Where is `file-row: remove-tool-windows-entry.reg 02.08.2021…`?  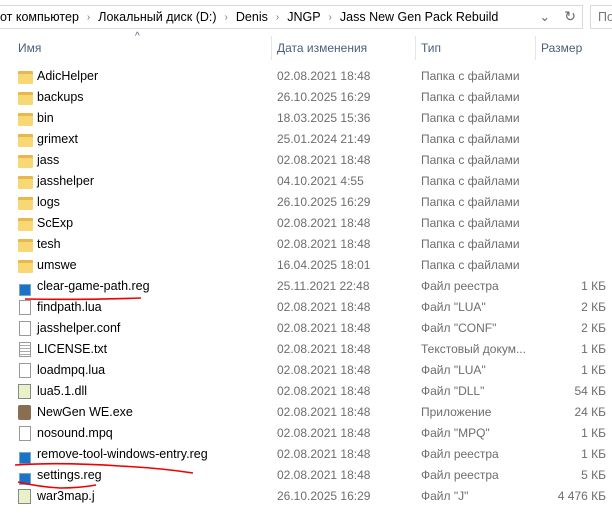 file-row: remove-tool-windows-entry.reg 02.08.2021… is located at coordinates (306, 454).